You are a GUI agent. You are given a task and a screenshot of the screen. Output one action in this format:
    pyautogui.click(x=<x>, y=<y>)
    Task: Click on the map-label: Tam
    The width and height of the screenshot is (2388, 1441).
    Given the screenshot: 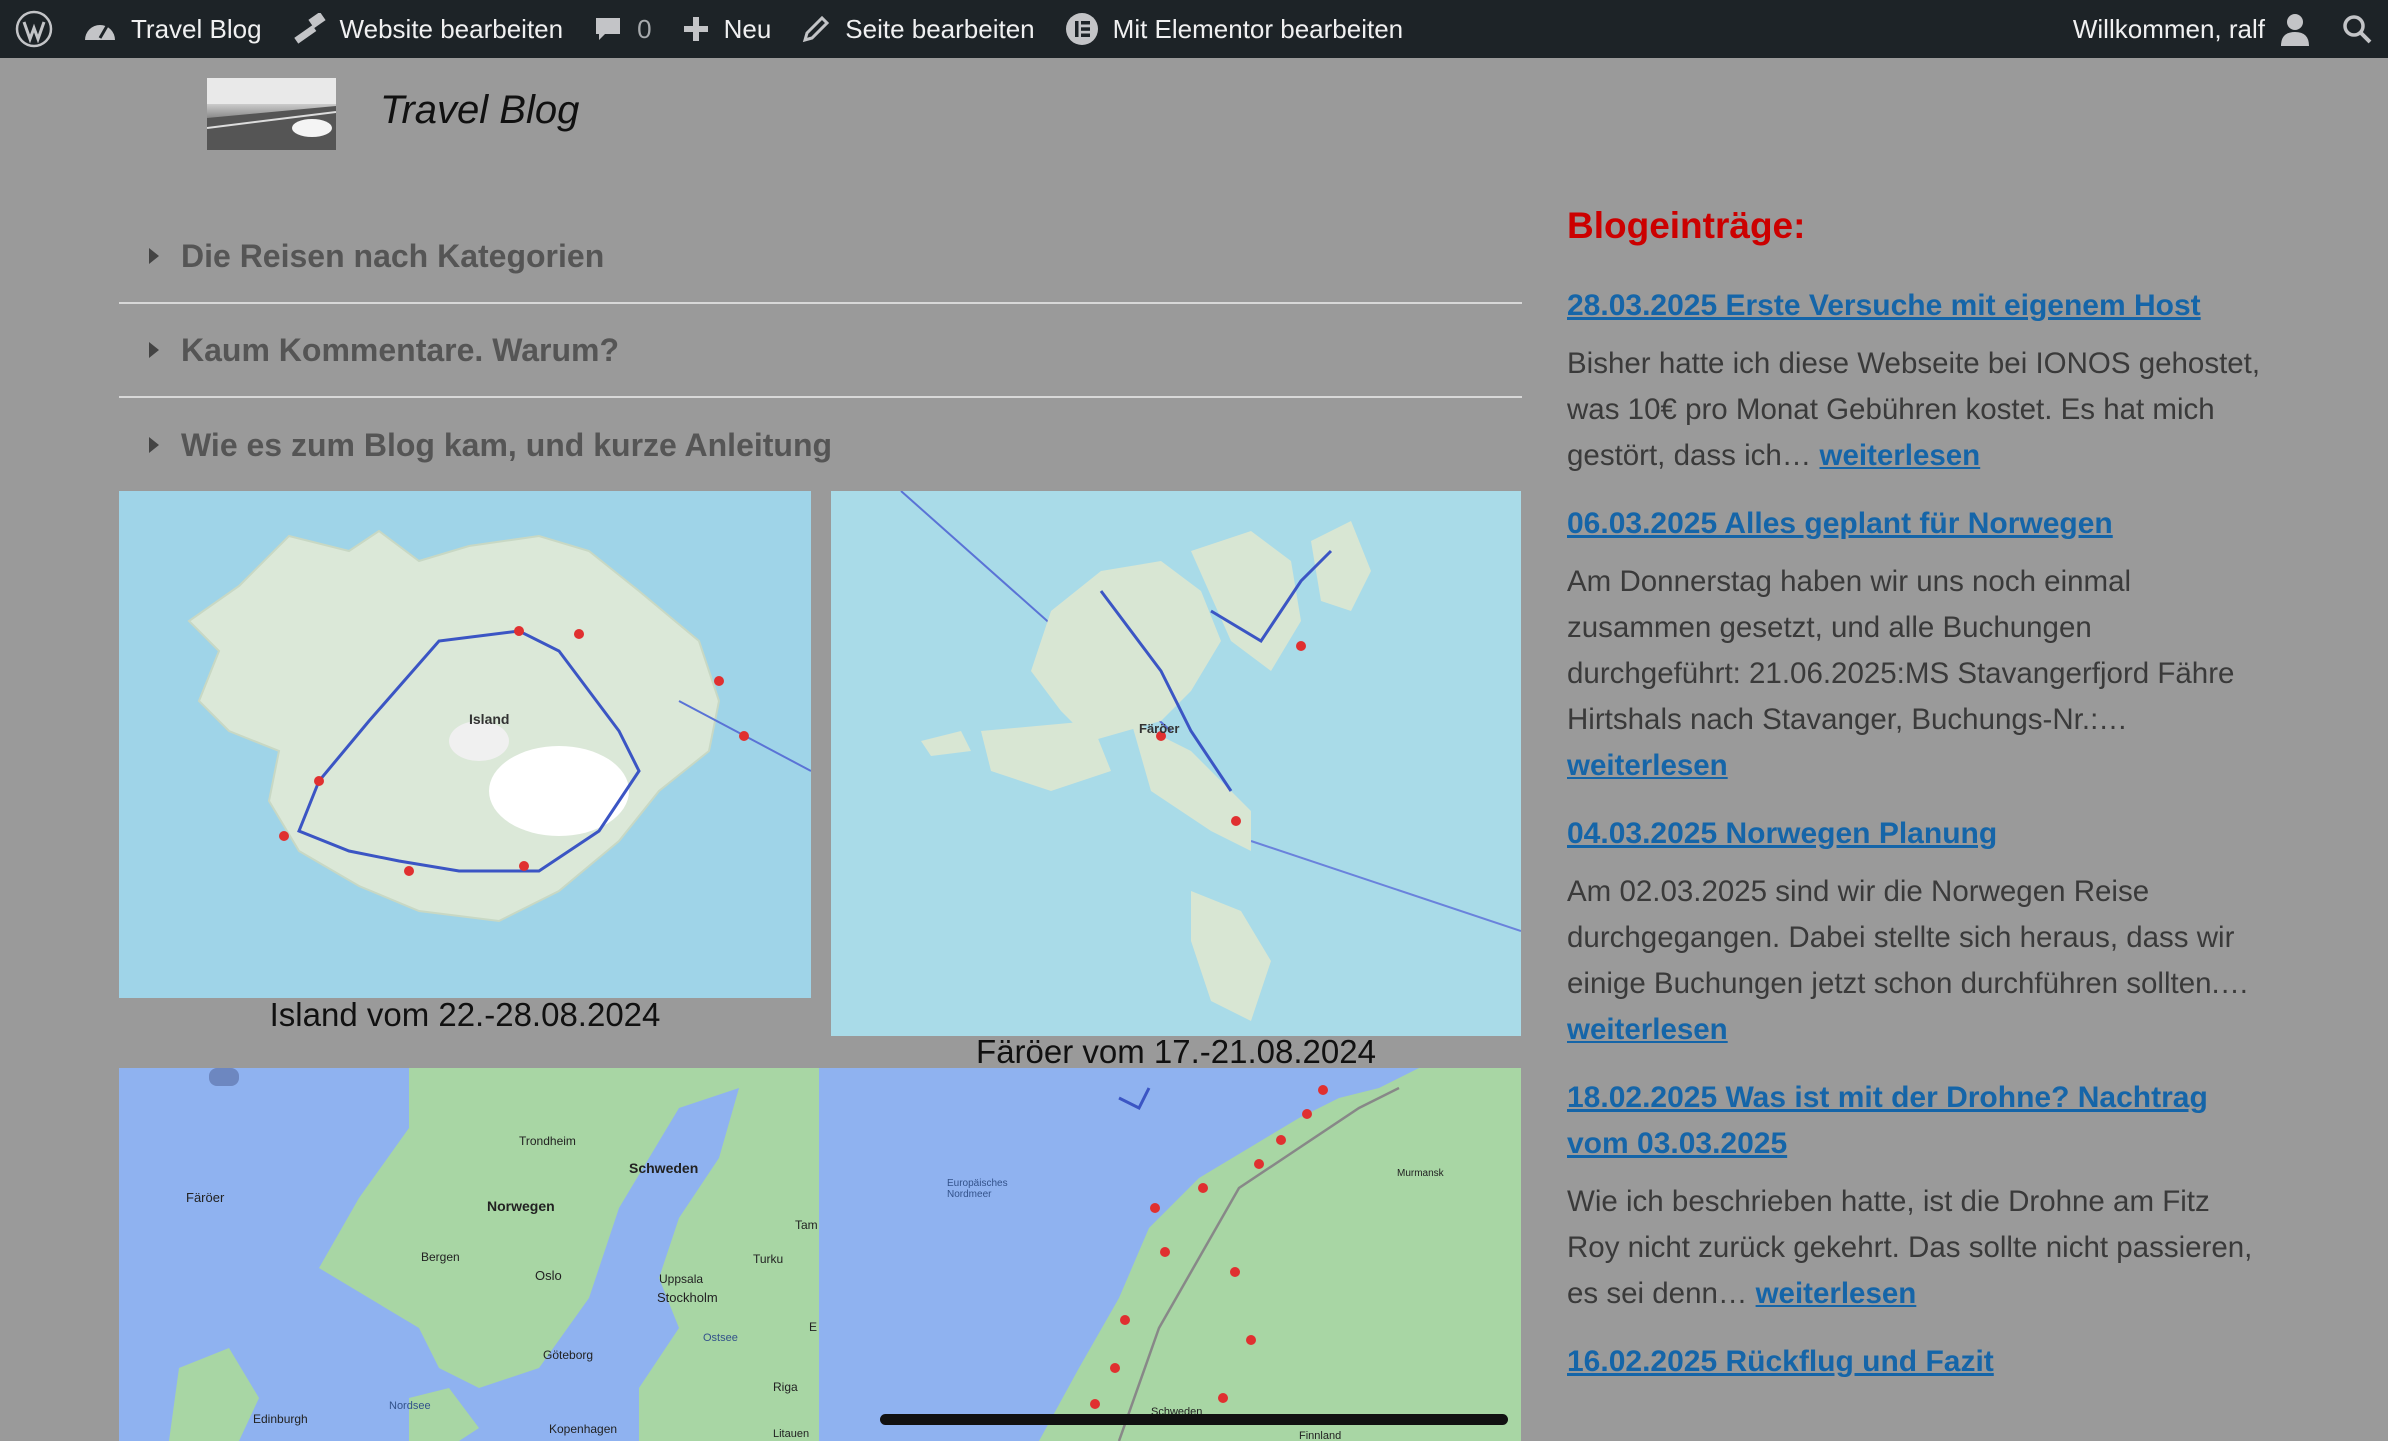 What is the action you would take?
    pyautogui.click(x=806, y=1225)
    